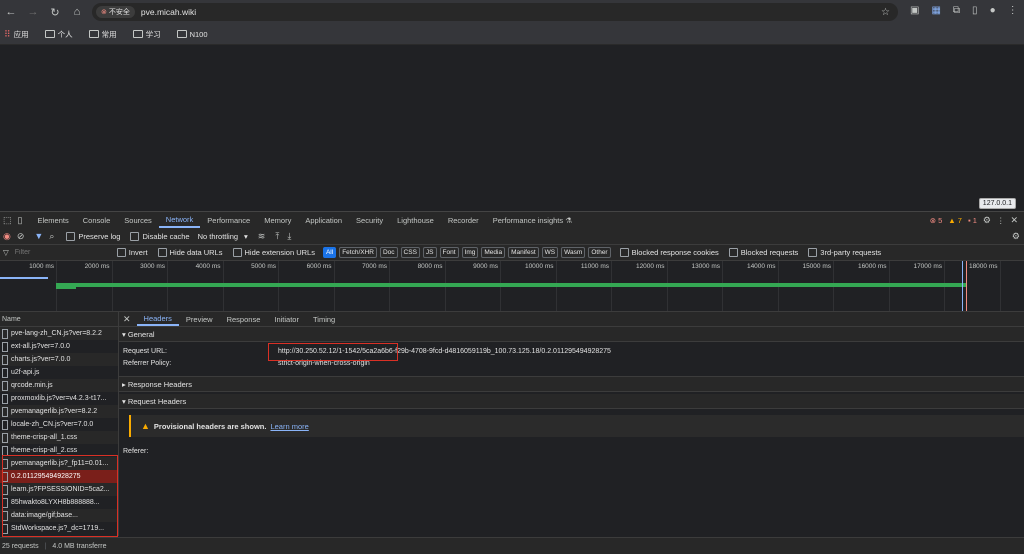  Describe the element at coordinates (244, 319) in the screenshot. I see `details-tab-response: Response` at that location.